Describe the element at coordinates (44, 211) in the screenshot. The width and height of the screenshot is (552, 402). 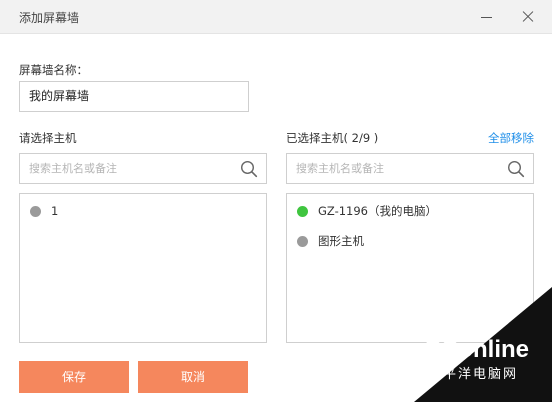
I see `list-item: 1` at that location.